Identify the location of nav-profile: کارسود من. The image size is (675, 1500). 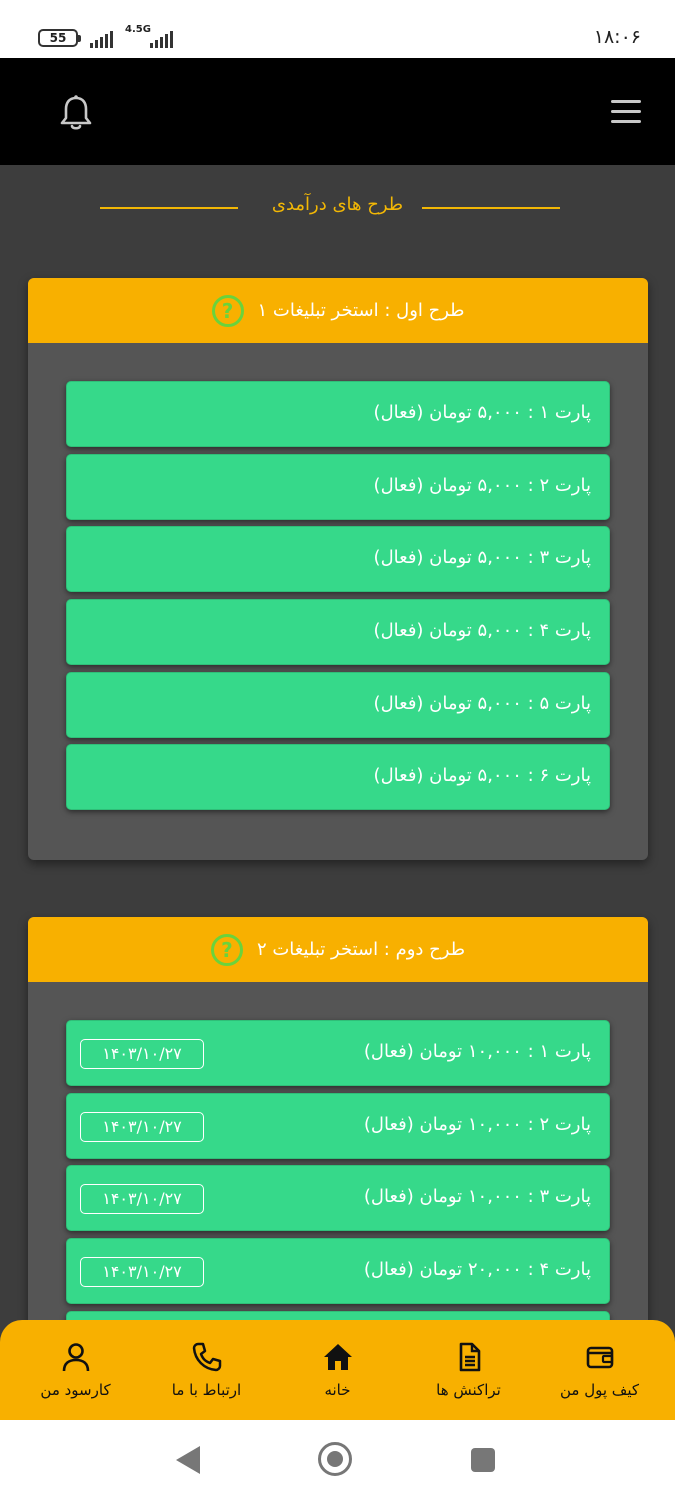
(76, 1370).